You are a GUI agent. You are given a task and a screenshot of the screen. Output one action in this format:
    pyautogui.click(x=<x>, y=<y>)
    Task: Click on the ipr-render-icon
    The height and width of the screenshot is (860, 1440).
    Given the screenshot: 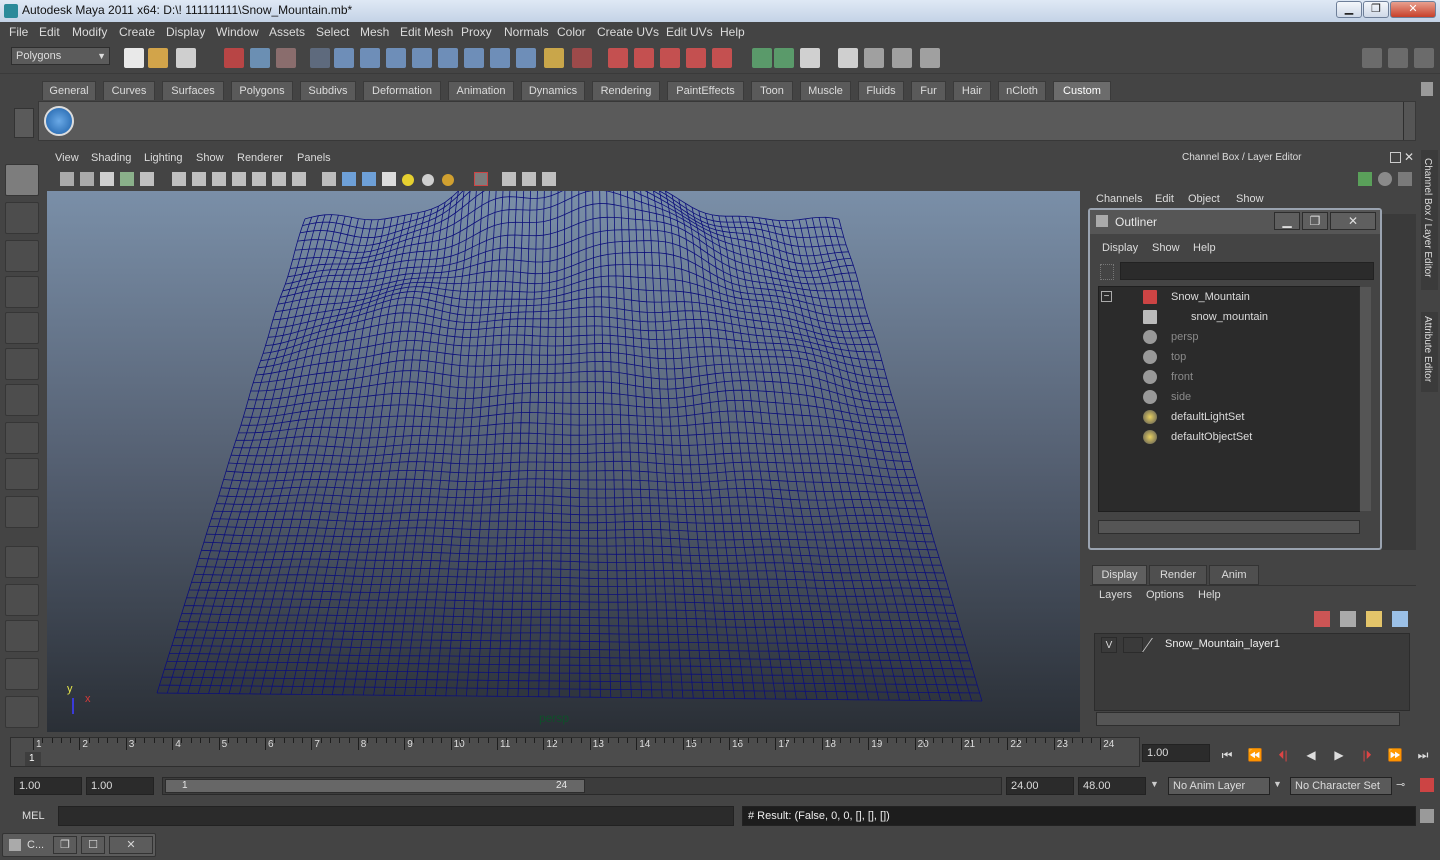 What is the action you would take?
    pyautogui.click(x=644, y=58)
    